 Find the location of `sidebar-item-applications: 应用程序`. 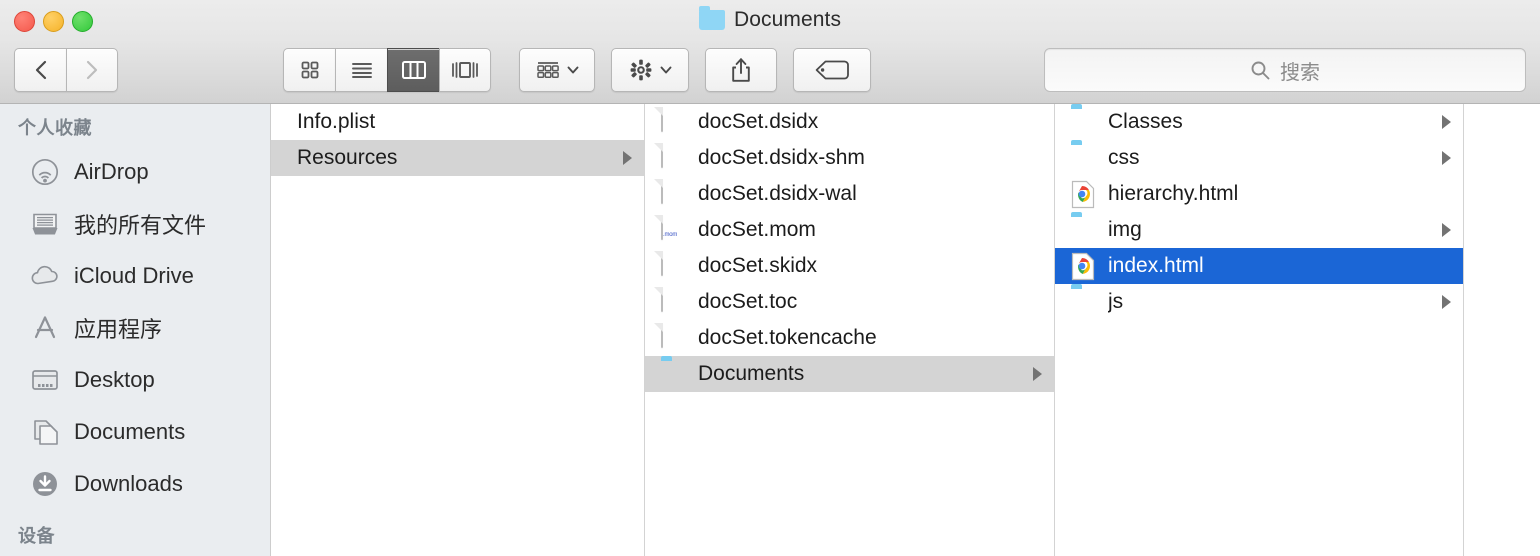

sidebar-item-applications: 应用程序 is located at coordinates (135, 328).